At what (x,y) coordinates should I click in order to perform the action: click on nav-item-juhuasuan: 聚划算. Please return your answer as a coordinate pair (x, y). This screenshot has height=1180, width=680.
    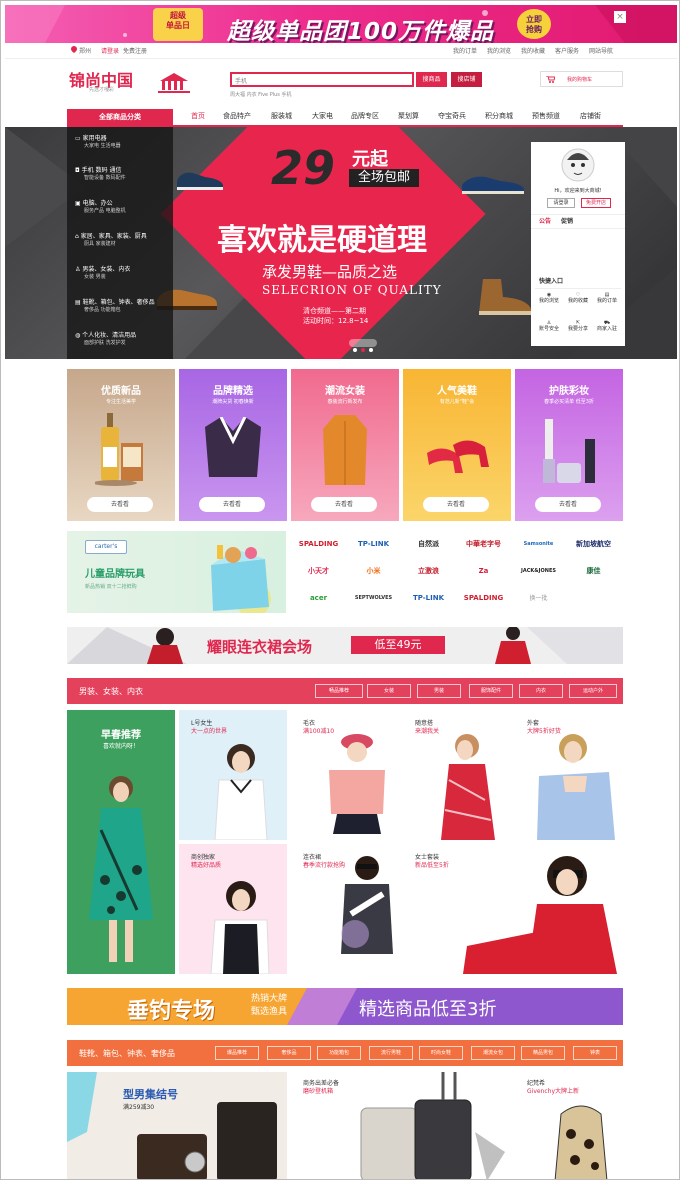
    Looking at the image, I should click on (408, 116).